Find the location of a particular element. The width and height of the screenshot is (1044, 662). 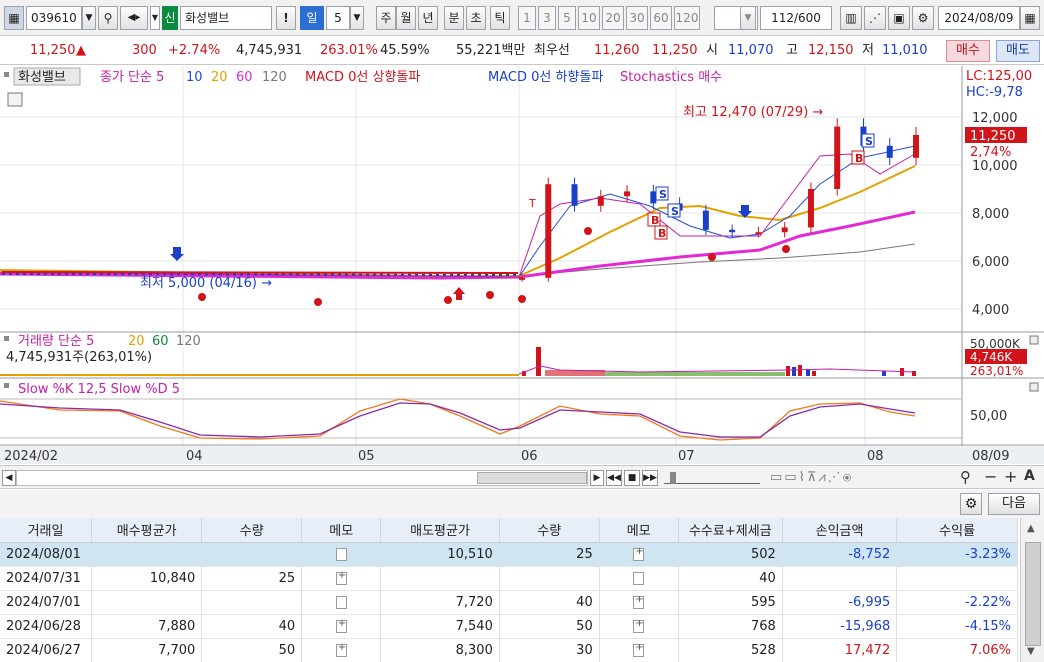

best-bid: 11,250 is located at coordinates (675, 50).